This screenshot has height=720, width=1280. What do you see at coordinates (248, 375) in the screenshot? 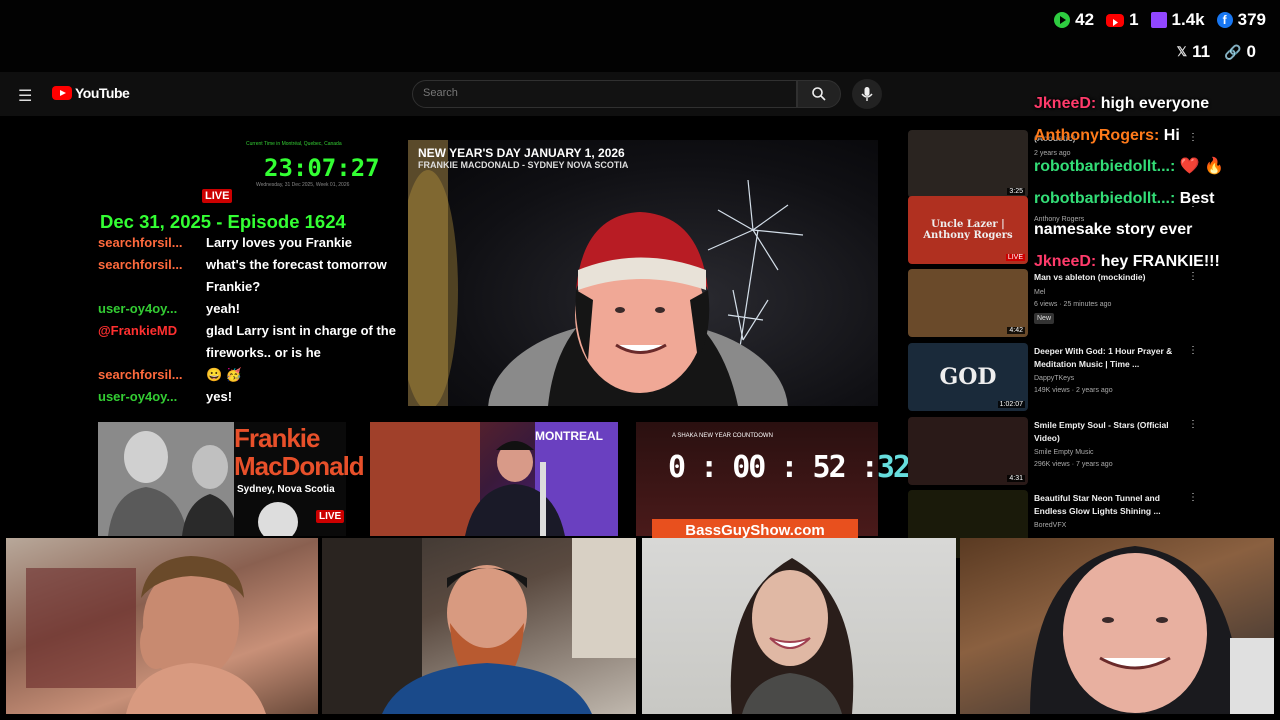
I see `stream-chat-message: searchforsil... 😀 🥳` at bounding box center [248, 375].